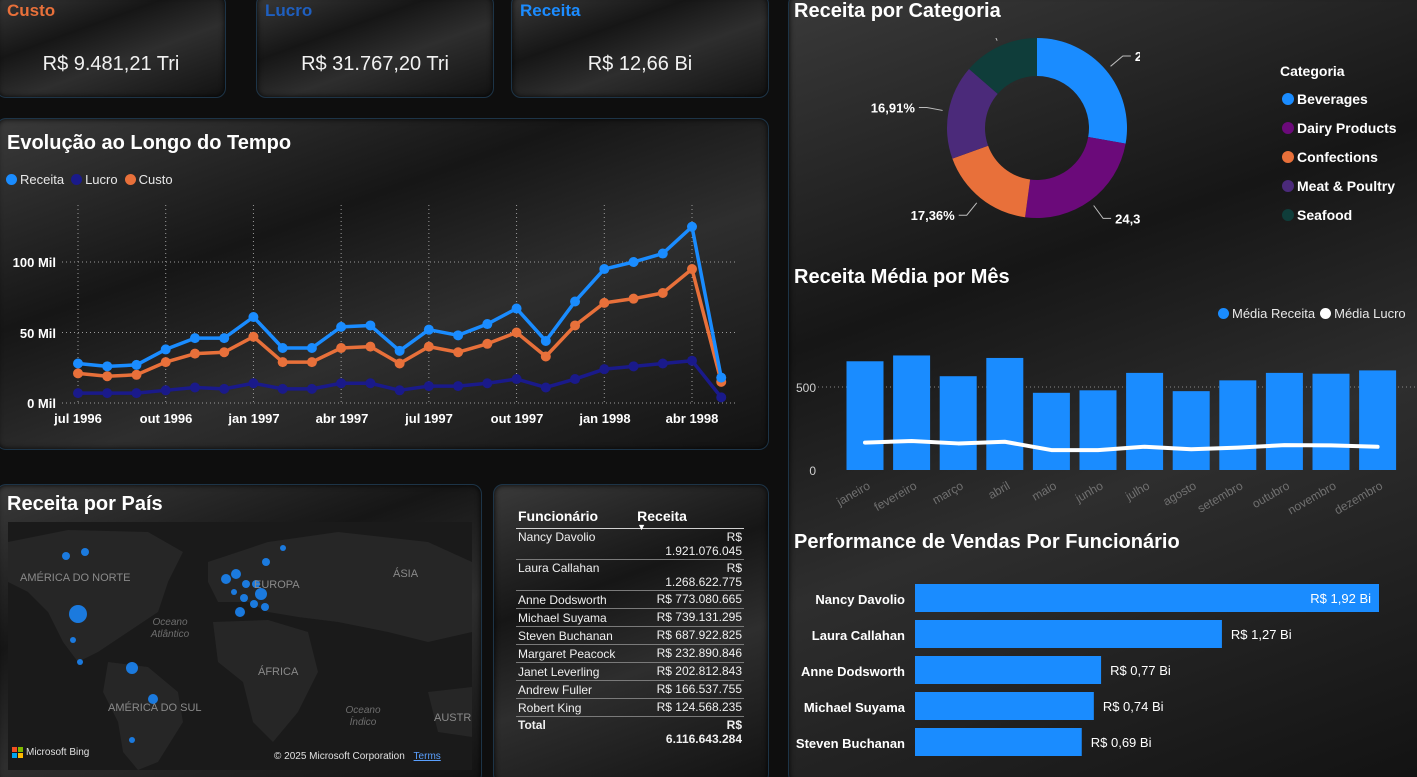 The height and width of the screenshot is (777, 1417). I want to click on categoria-legend-item: Dairy Products, so click(1339, 127).